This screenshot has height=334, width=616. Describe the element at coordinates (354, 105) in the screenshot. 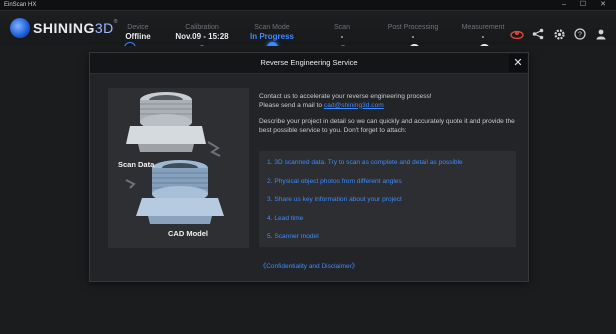

I see `email-link: cad@shining3d.com` at that location.